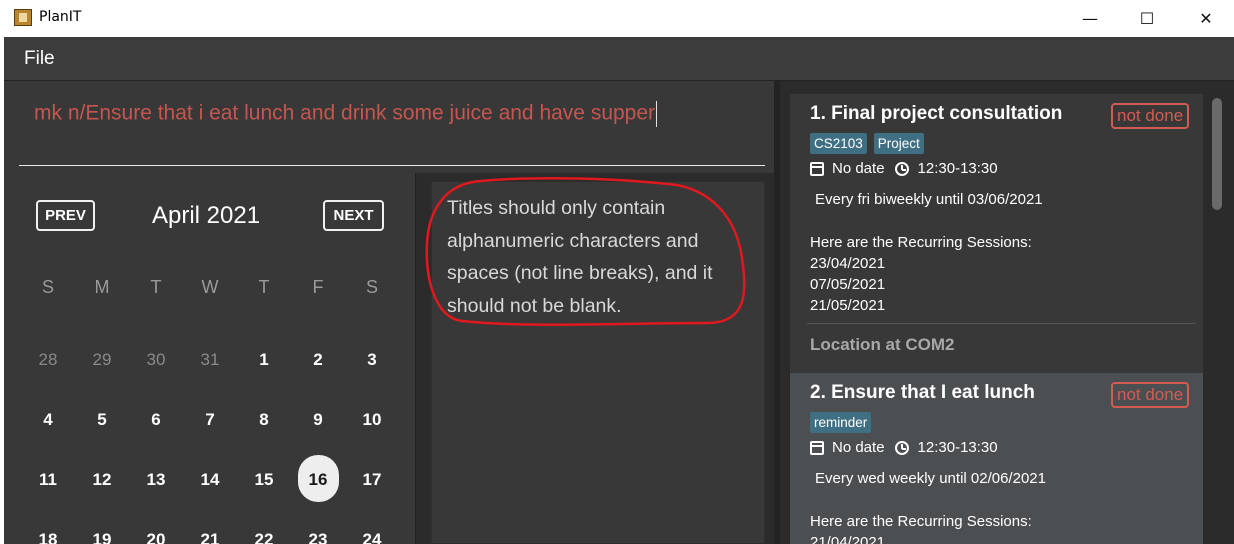 The height and width of the screenshot is (544, 1234). I want to click on app-icon, so click(23, 17).